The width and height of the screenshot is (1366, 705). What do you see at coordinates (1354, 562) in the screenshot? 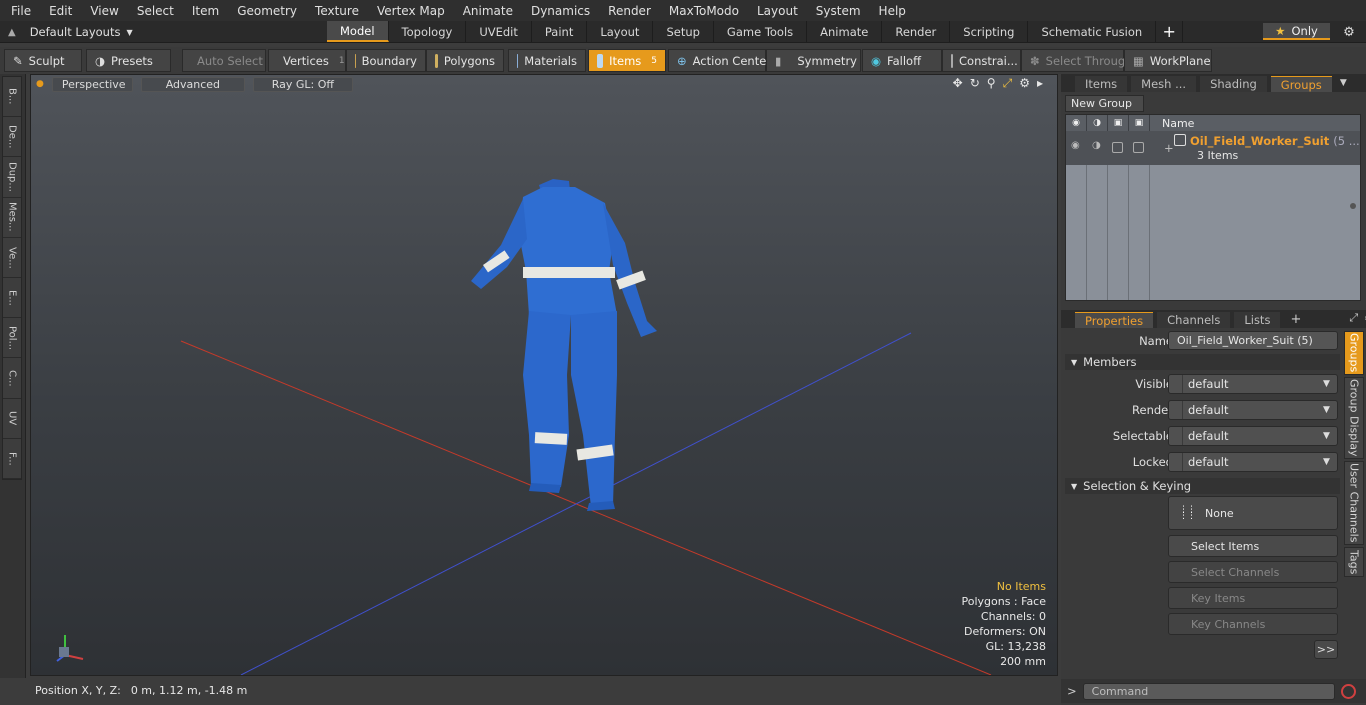
I see `side-tab-tags: Tags` at bounding box center [1354, 562].